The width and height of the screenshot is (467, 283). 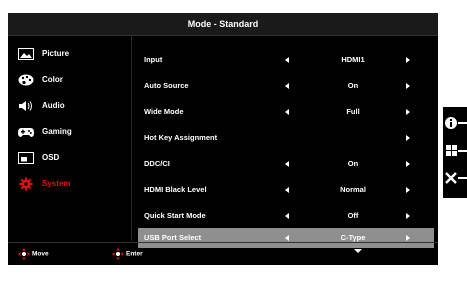 I want to click on palette-icon, so click(x=26, y=80).